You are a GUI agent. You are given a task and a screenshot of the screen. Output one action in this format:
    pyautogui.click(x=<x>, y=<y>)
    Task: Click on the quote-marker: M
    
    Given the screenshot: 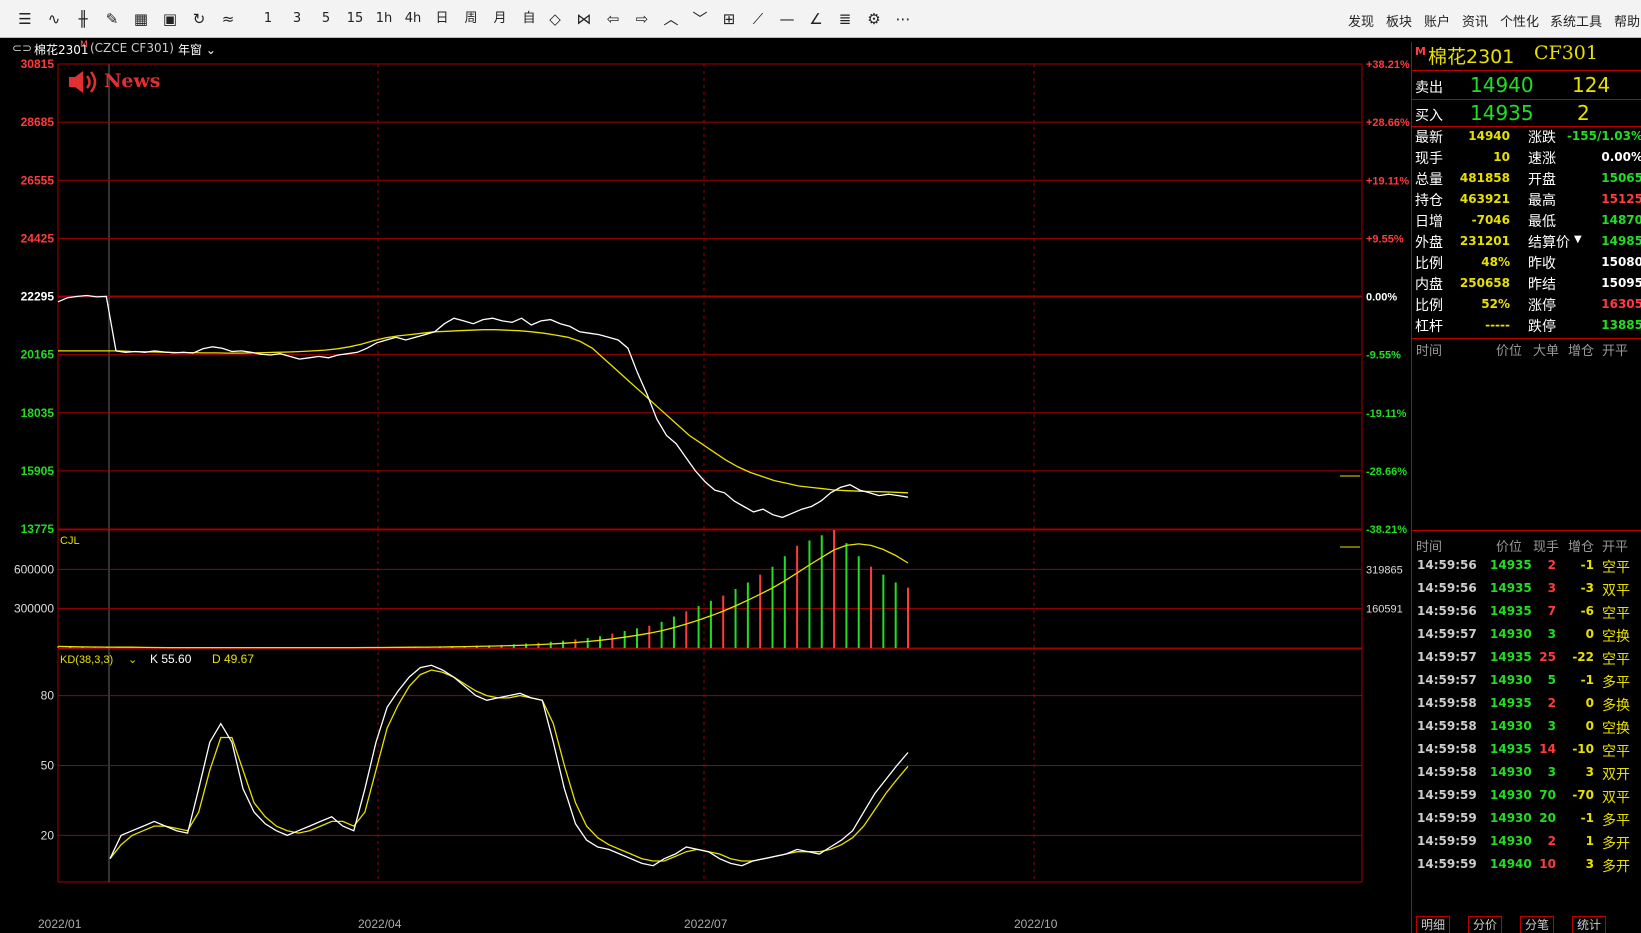 What is the action you would take?
    pyautogui.click(x=1420, y=51)
    